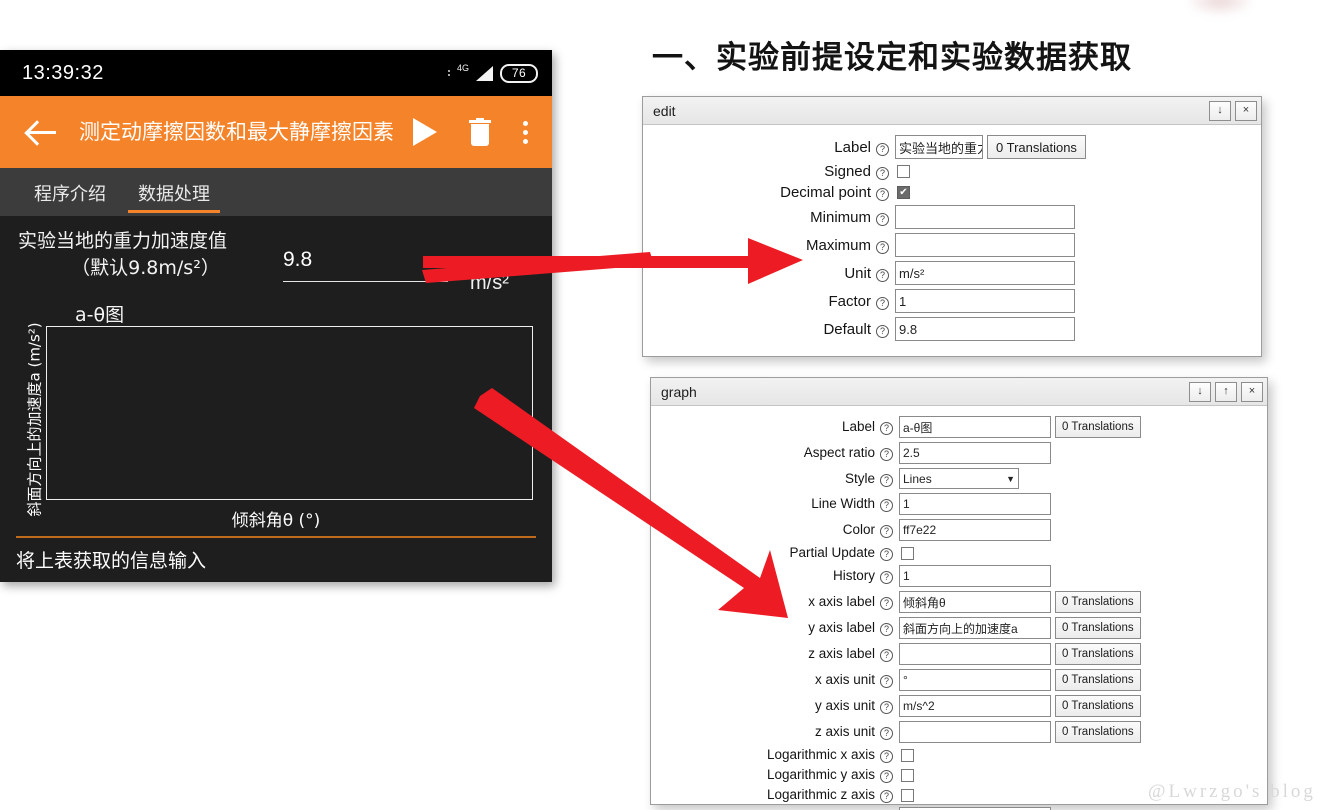 This screenshot has width=1330, height=810. I want to click on phone-status-bar: 13:39:32 4G 76, so click(276, 73).